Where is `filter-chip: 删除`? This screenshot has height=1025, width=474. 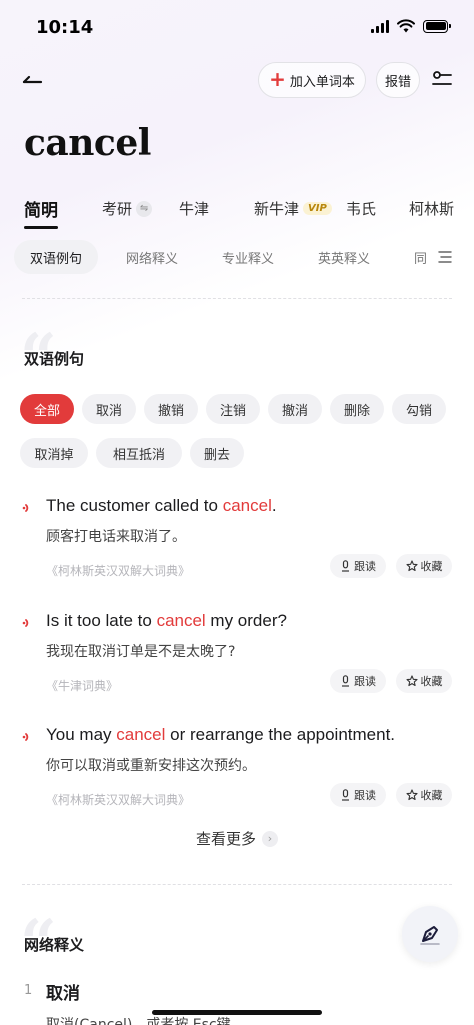
filter-chip: 删除 is located at coordinates (357, 409).